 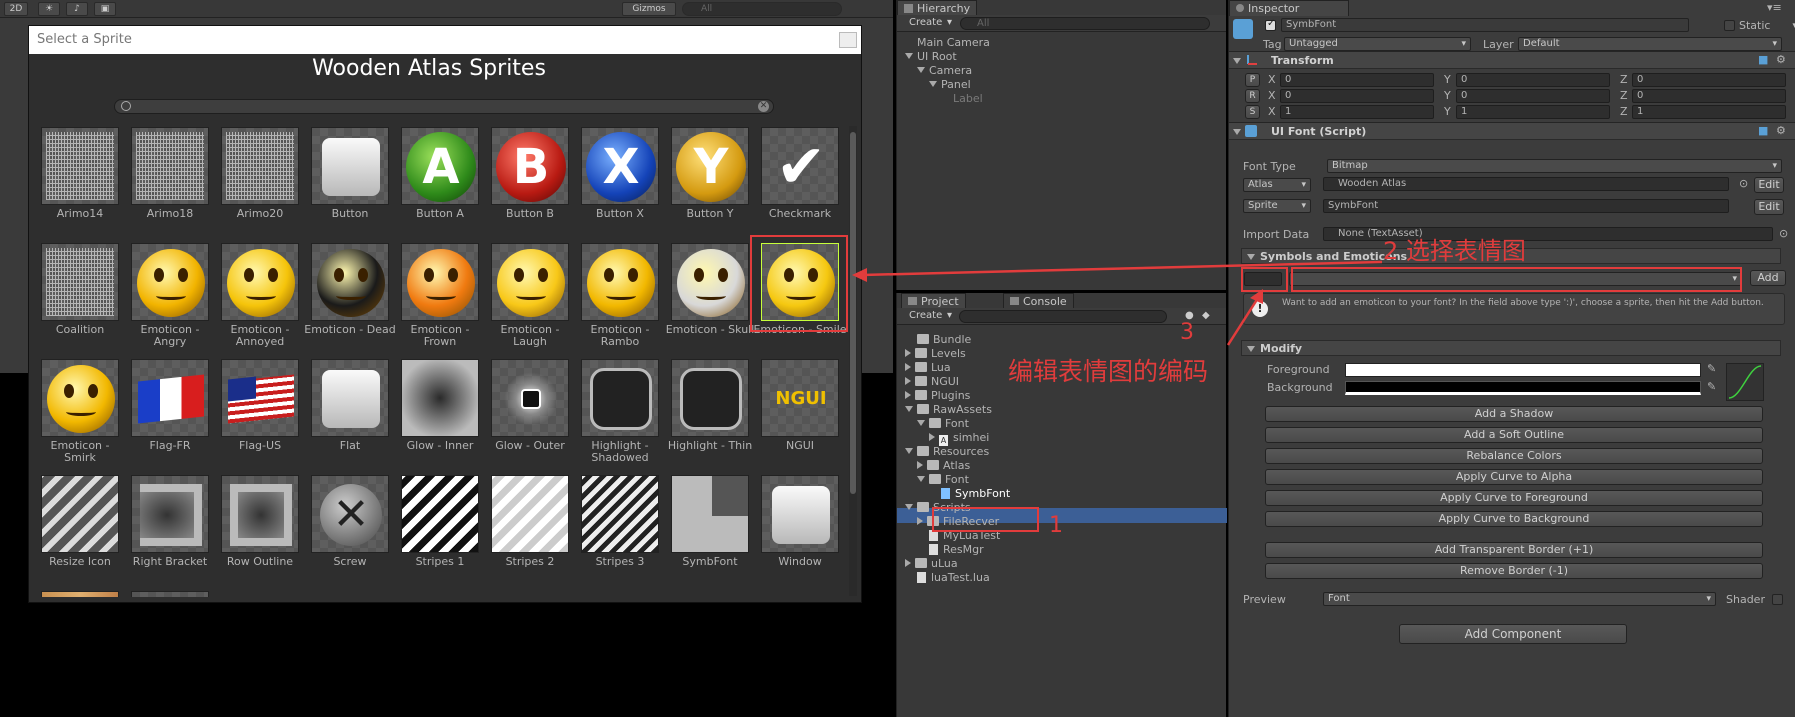 I want to click on arrow-step2, so click(x=1122, y=268).